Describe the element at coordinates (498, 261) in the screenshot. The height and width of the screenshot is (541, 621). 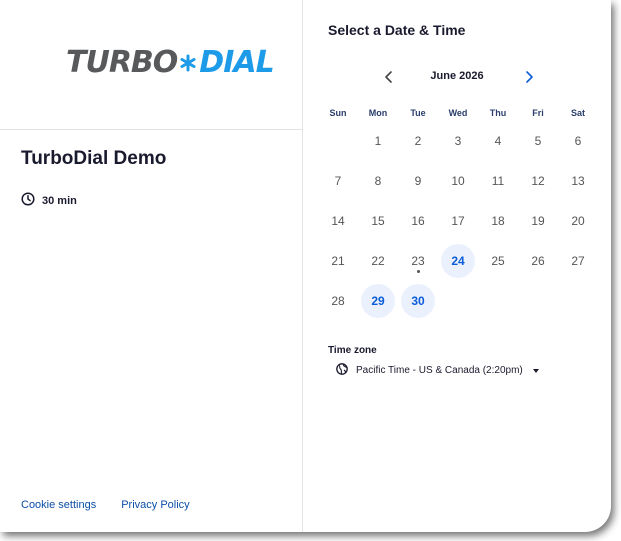
I see `calendar-day: 25` at that location.